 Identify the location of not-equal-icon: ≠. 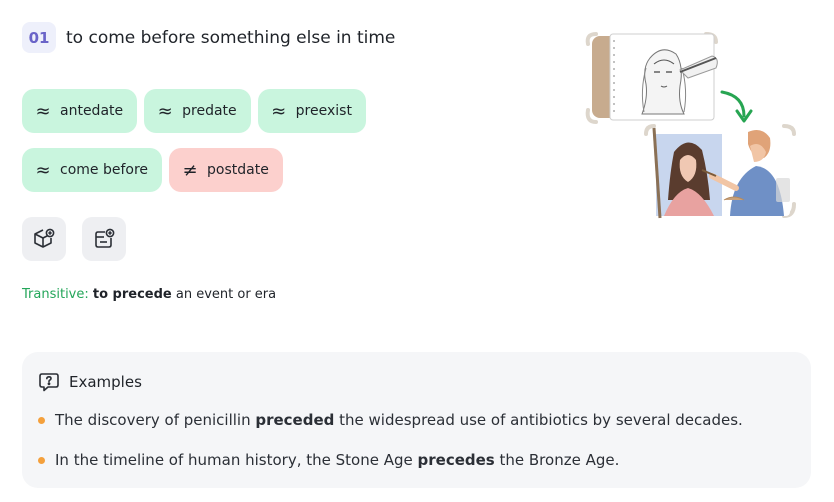
(190, 170).